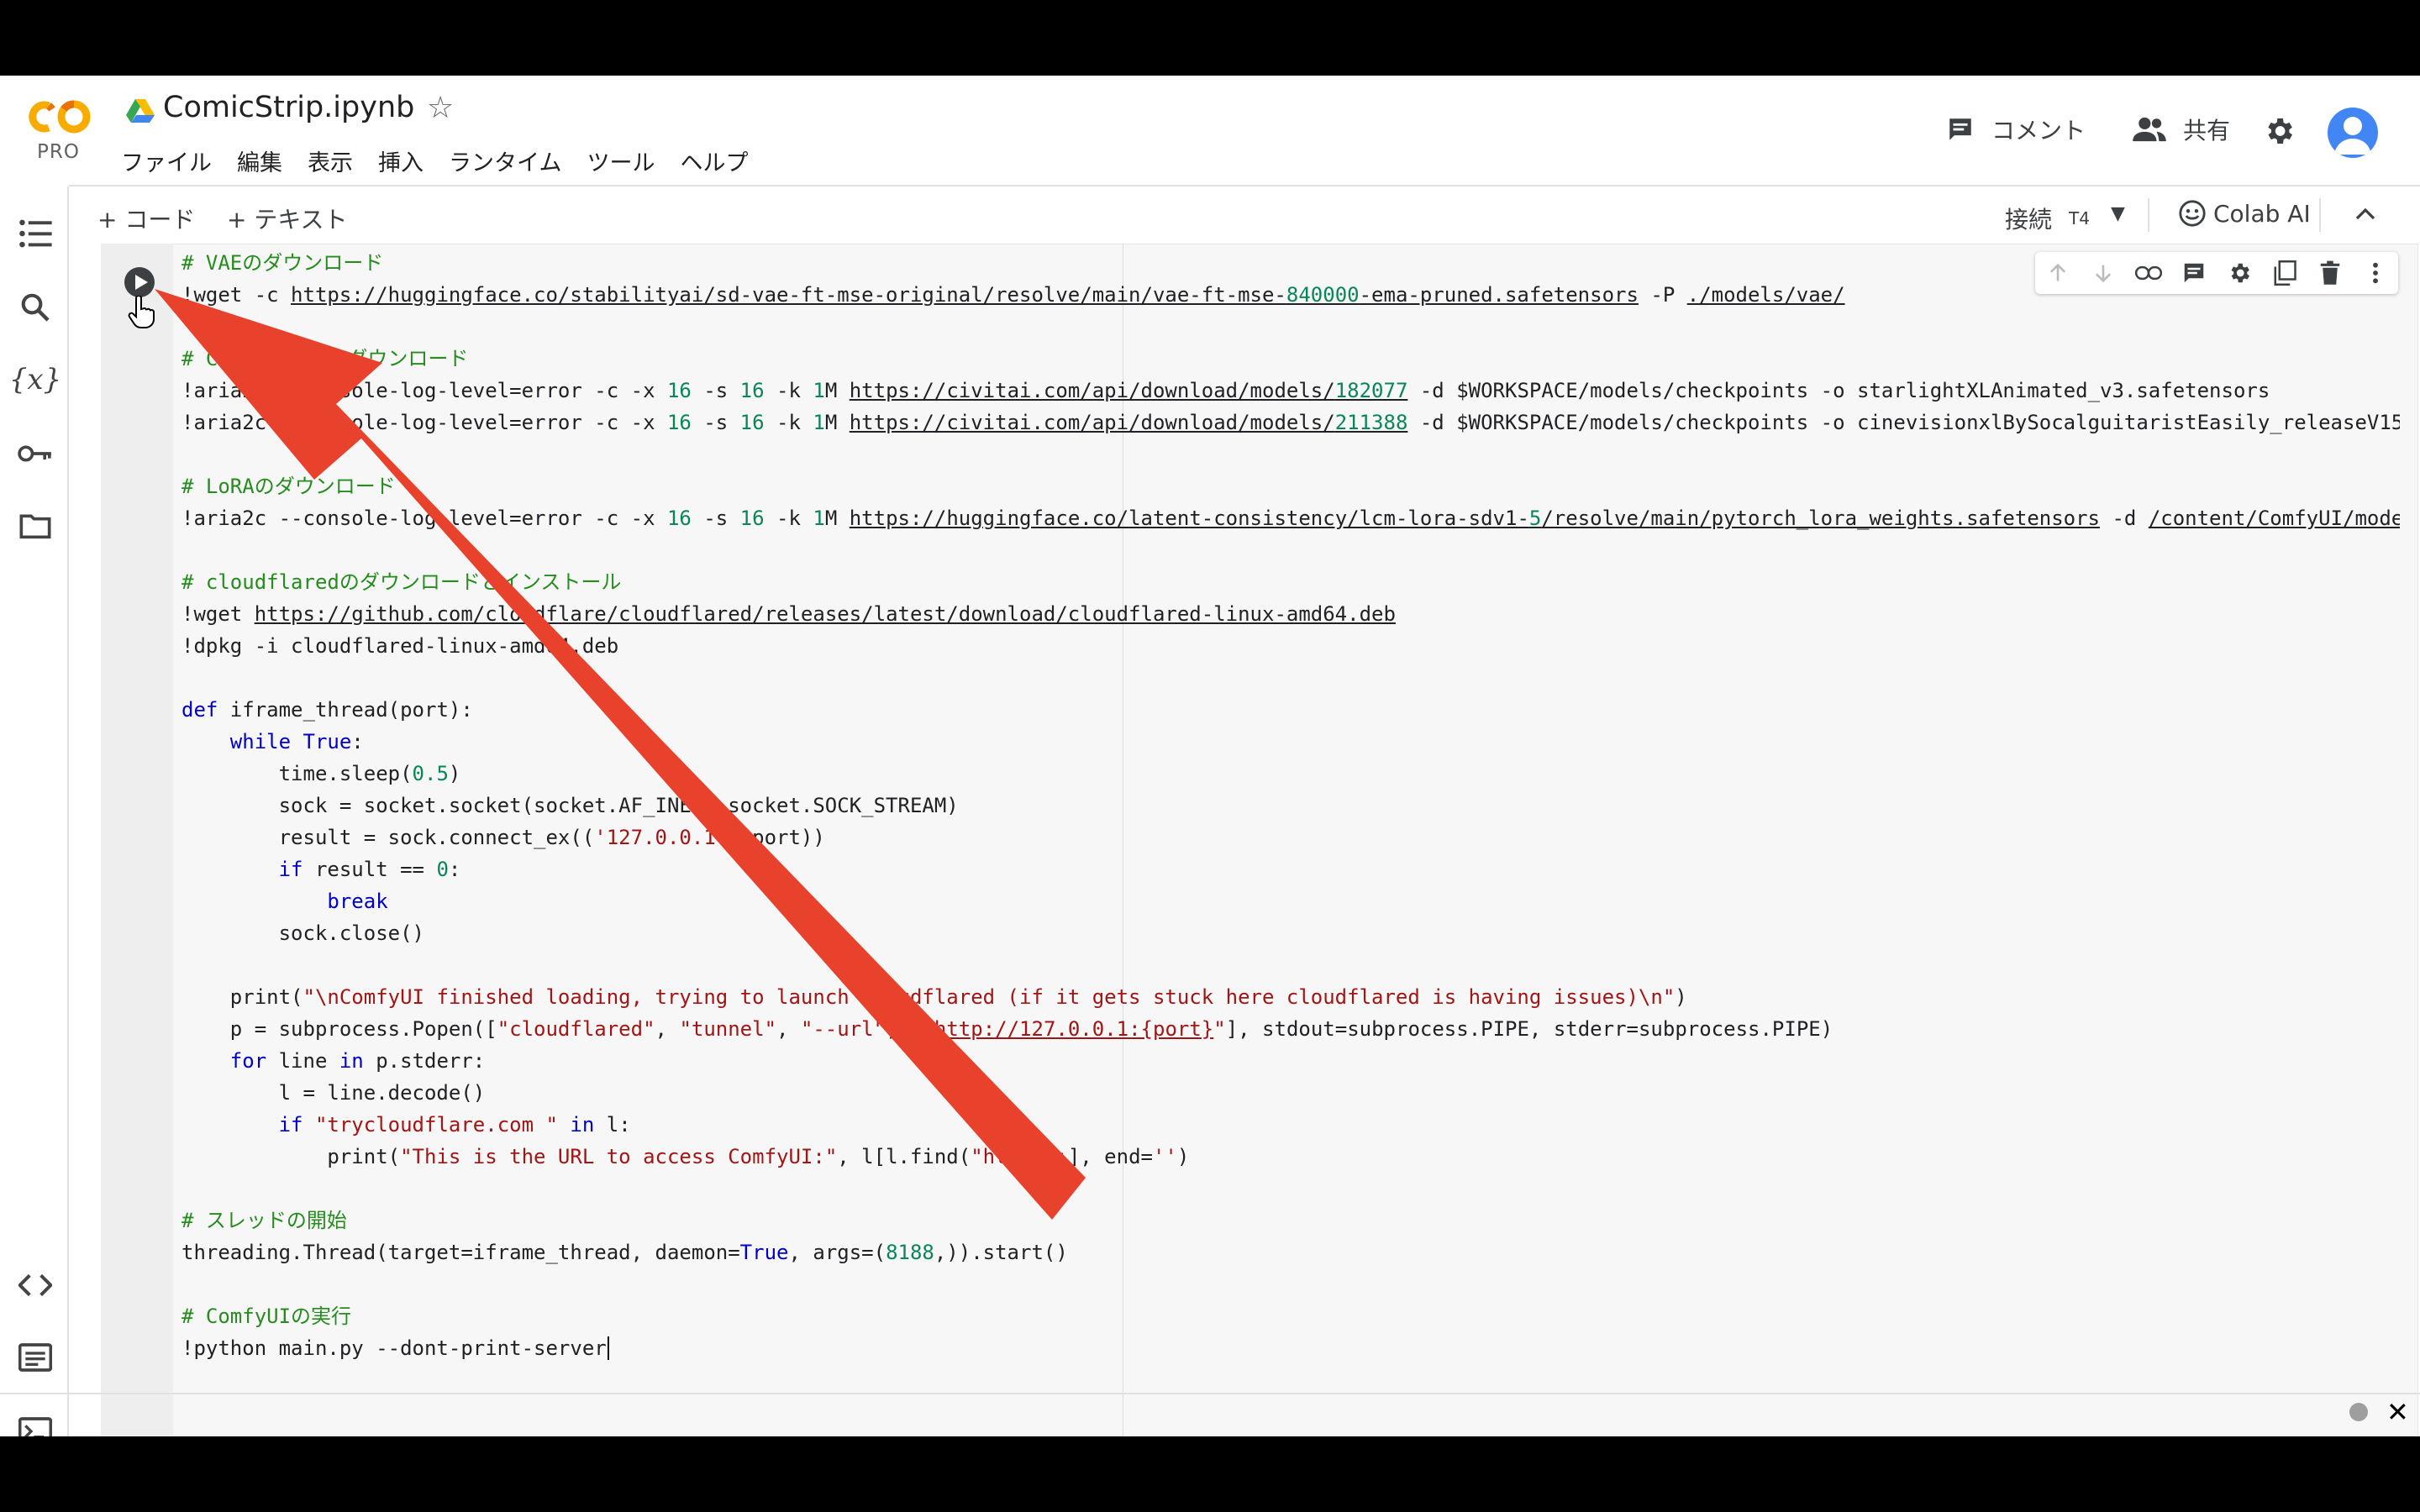  Describe the element at coordinates (2330, 273) in the screenshot. I see `delete-icon` at that location.